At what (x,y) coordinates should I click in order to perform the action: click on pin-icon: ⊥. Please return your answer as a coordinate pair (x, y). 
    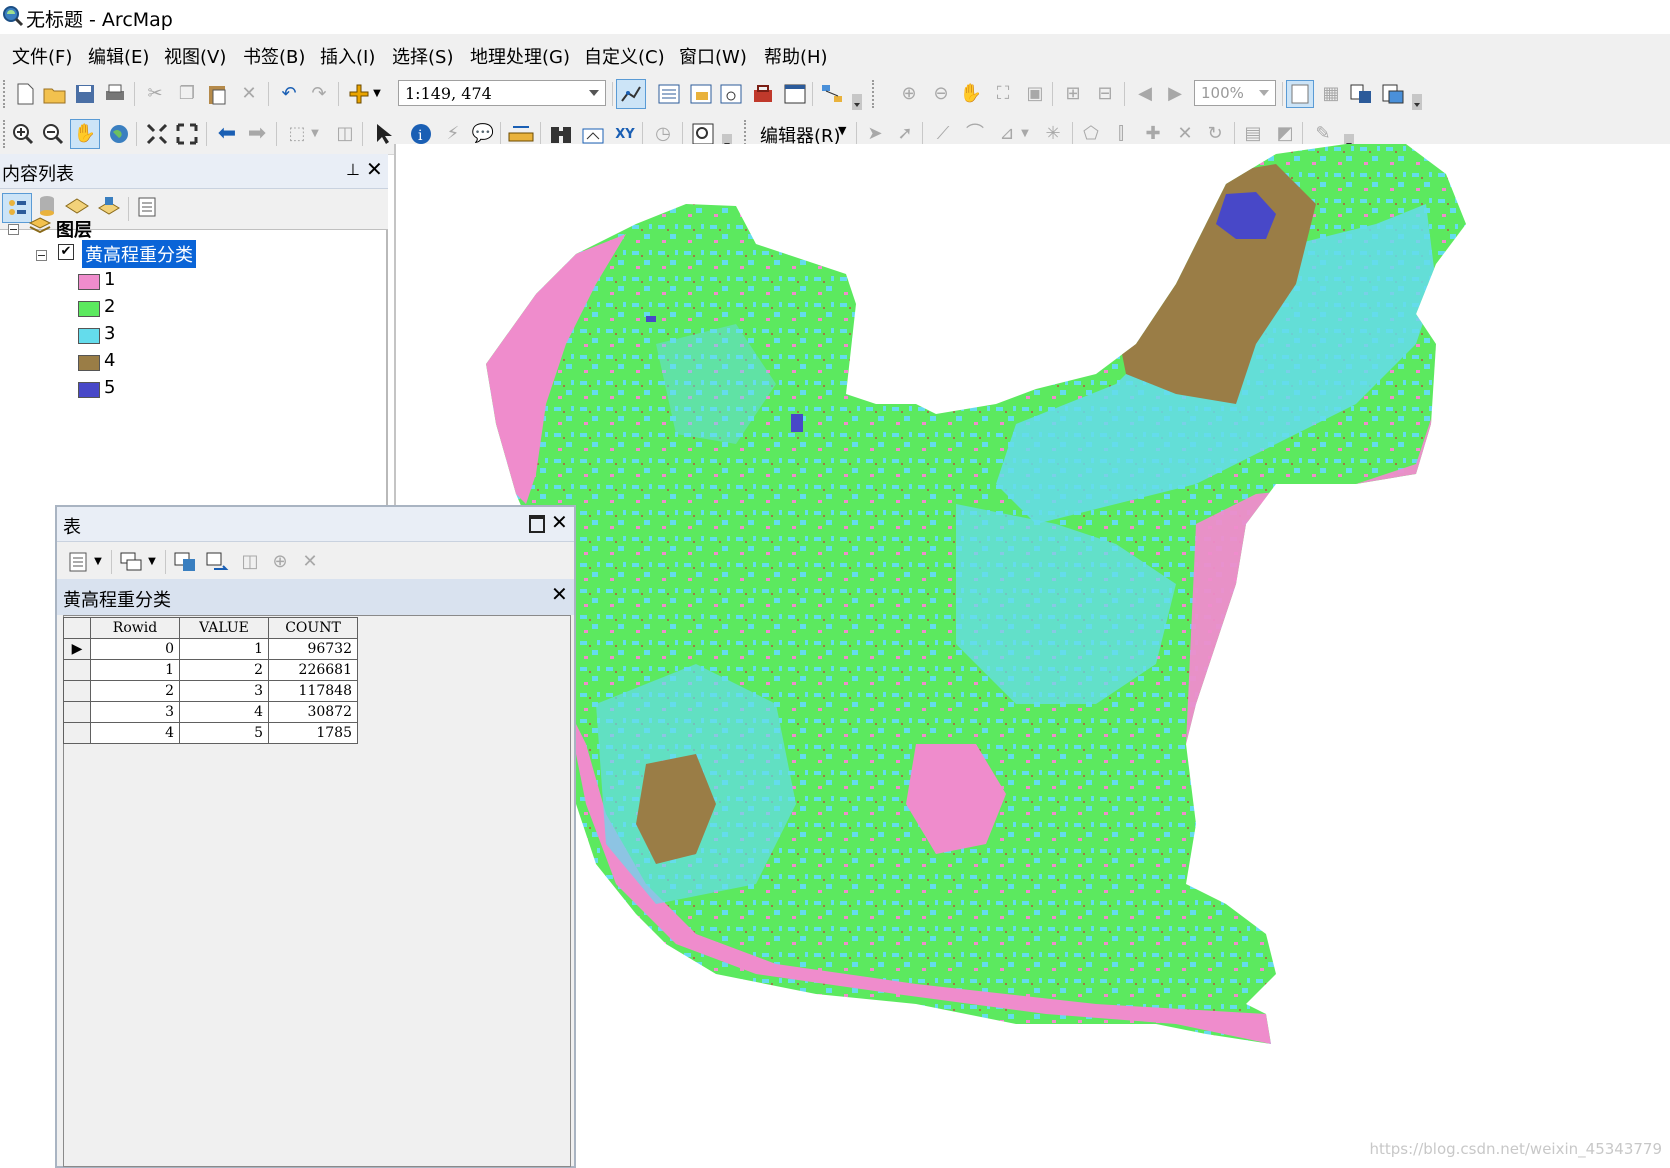
    Looking at the image, I should click on (353, 169).